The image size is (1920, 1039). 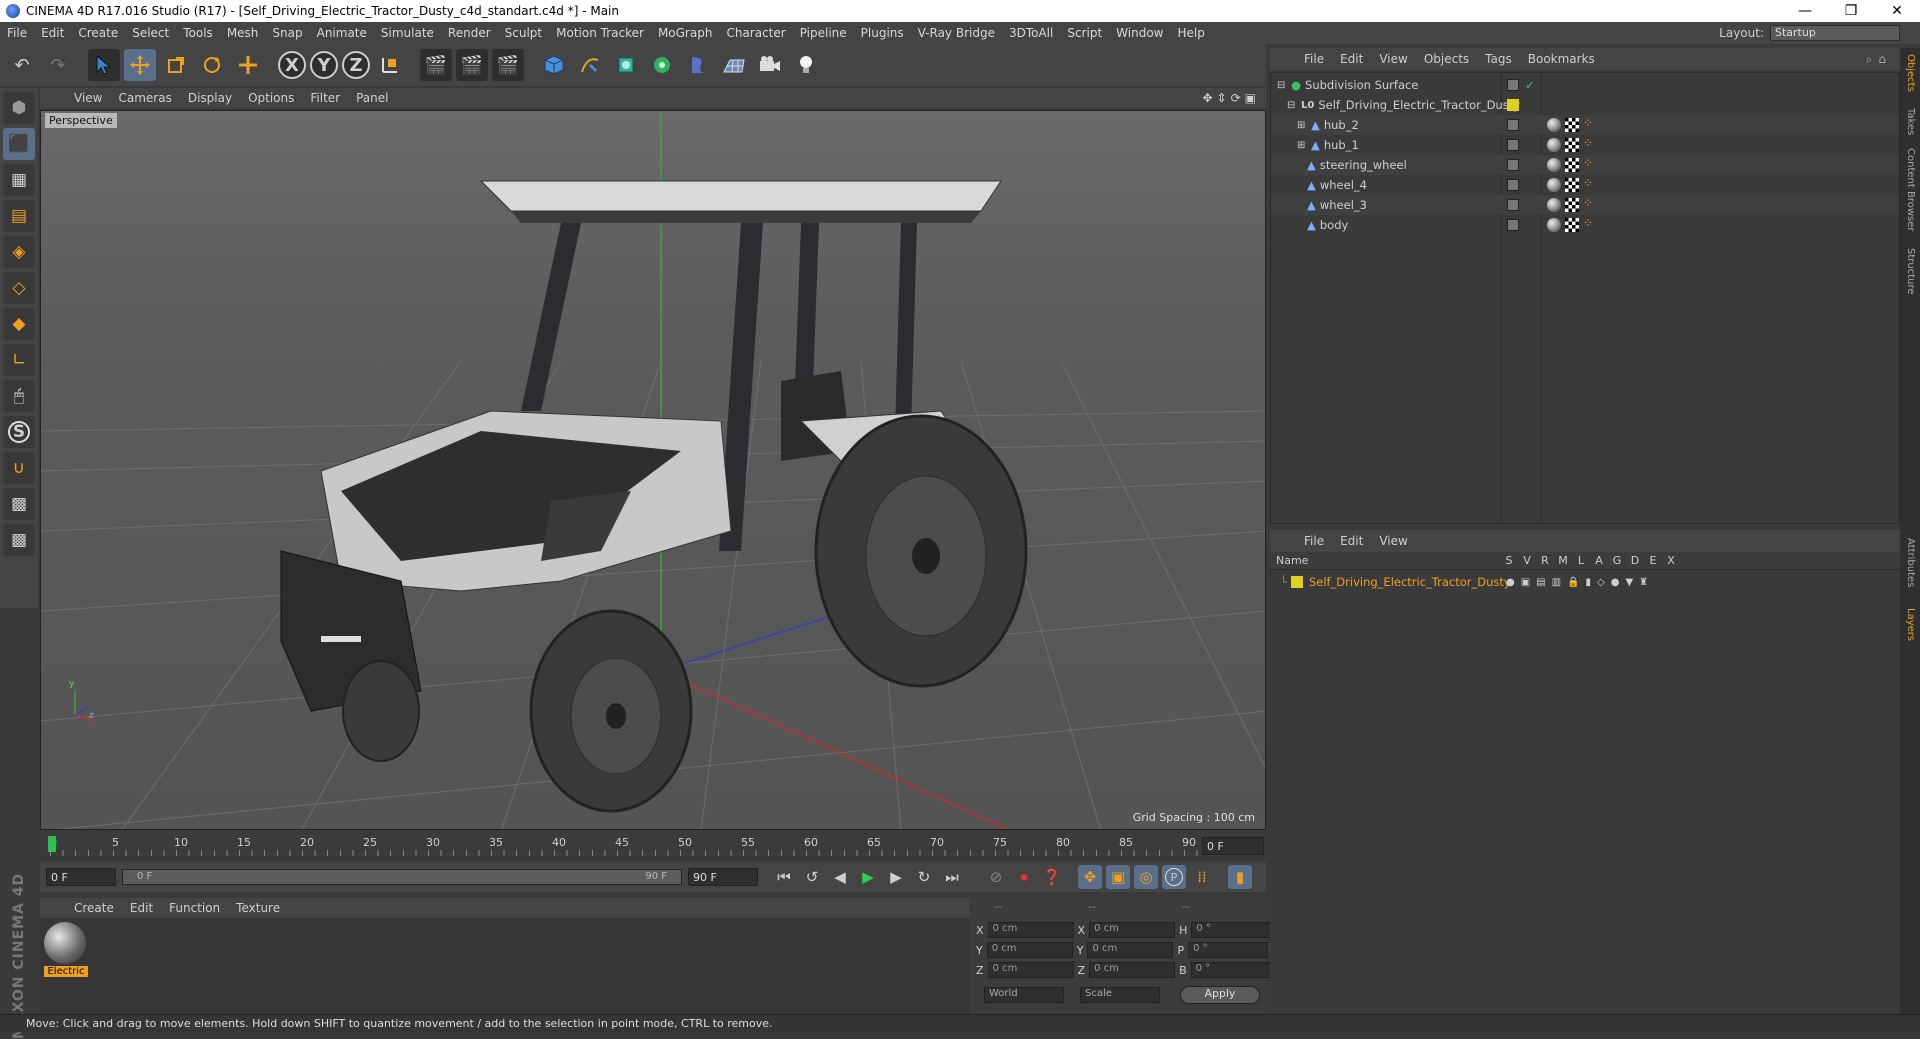 I want to click on menu-mograph: MoGraph, so click(x=685, y=33).